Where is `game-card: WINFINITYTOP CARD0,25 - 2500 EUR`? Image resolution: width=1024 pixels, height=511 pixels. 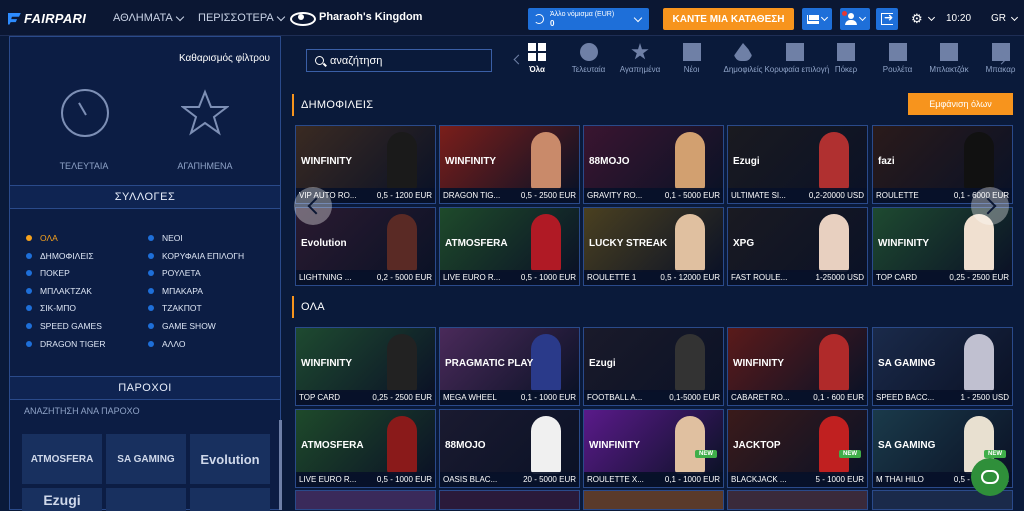
game-card: WINFINITYTOP CARD0,25 - 2500 EUR is located at coordinates (365, 366).